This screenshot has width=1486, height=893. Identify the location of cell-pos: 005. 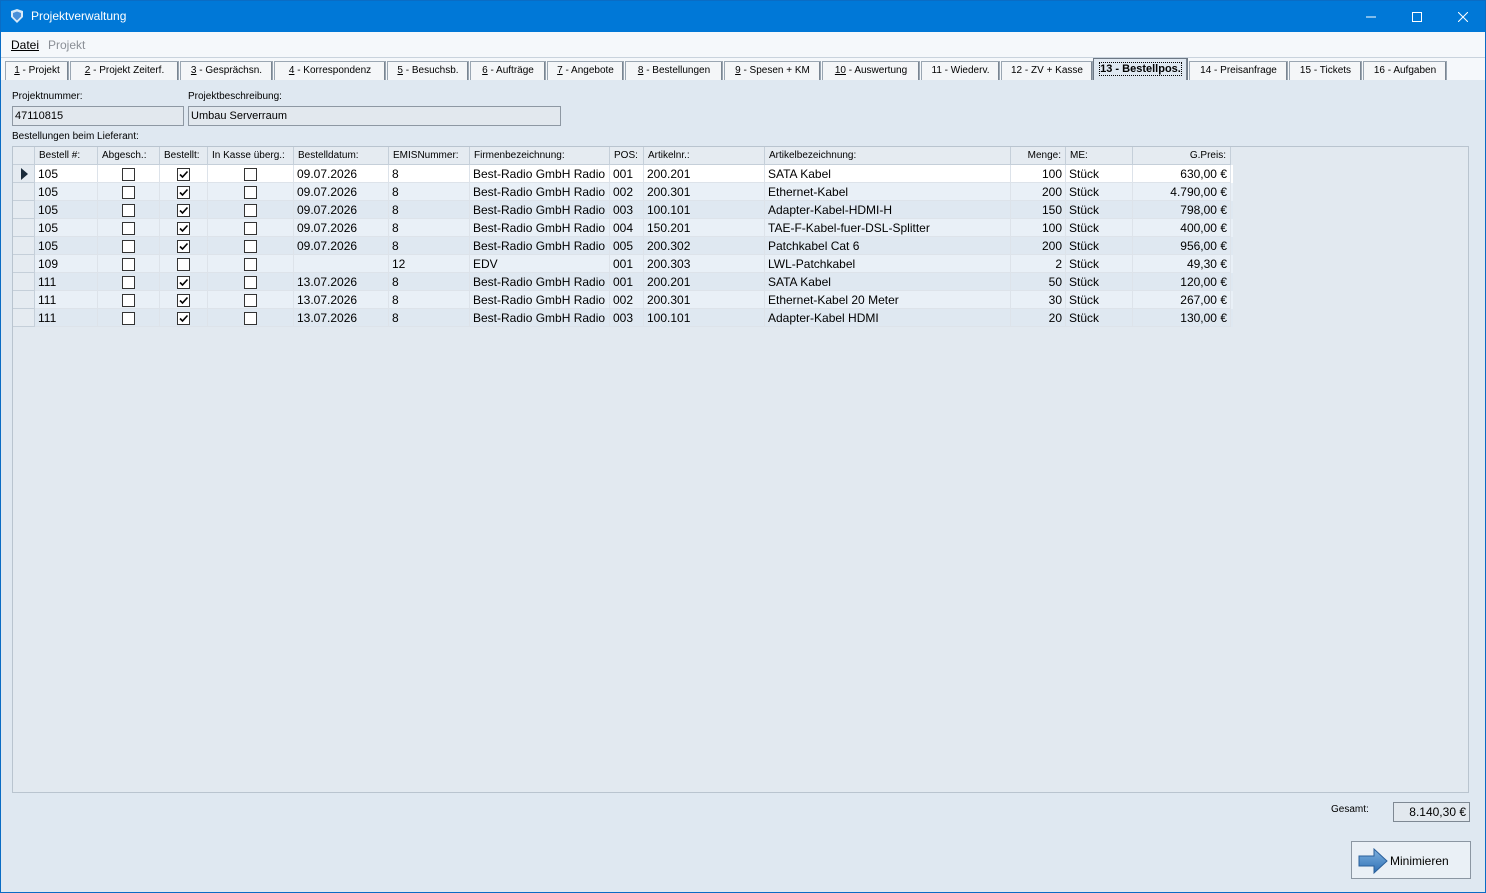
(627, 246).